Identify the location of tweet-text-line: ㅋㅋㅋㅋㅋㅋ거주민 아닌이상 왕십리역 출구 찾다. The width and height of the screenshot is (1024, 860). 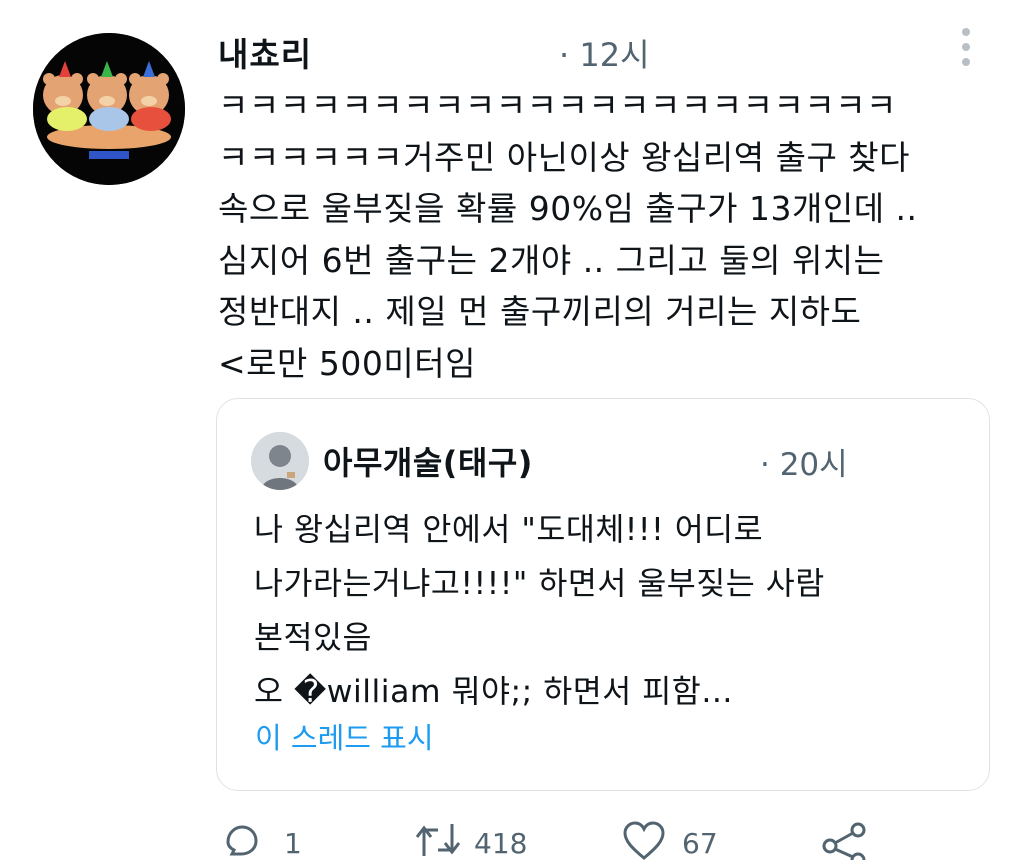
(564, 157).